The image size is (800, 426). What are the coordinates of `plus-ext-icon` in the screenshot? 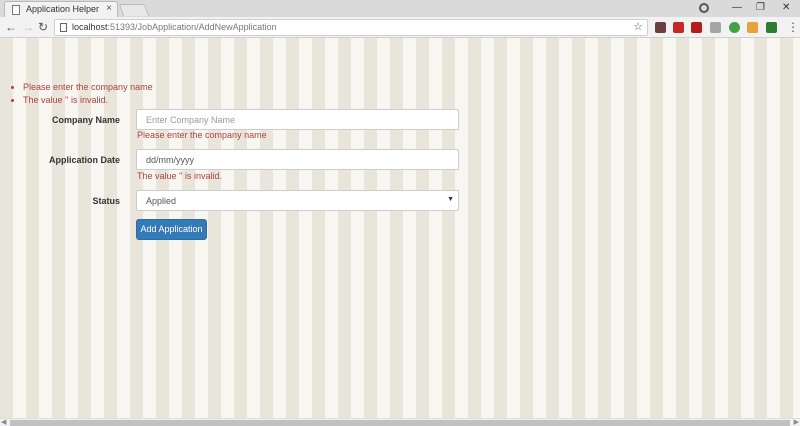 It's located at (771, 27).